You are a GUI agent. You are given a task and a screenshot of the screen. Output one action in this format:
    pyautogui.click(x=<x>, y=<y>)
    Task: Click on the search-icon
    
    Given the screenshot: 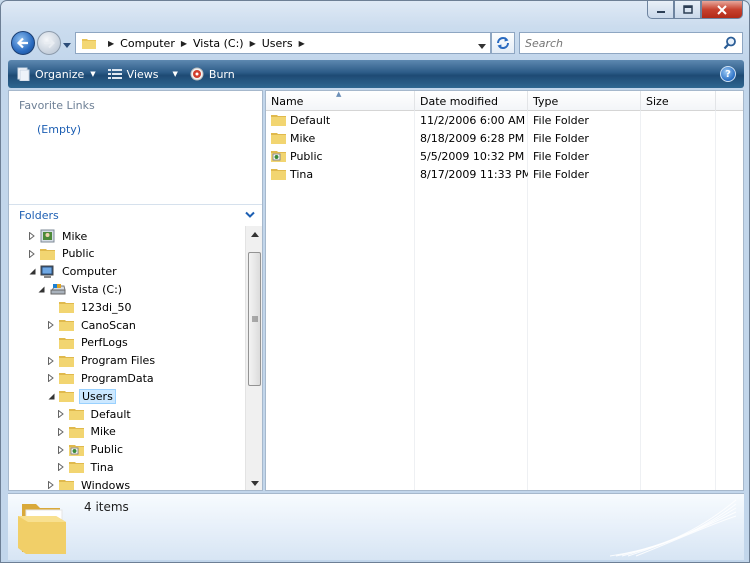 What is the action you would take?
    pyautogui.click(x=730, y=43)
    